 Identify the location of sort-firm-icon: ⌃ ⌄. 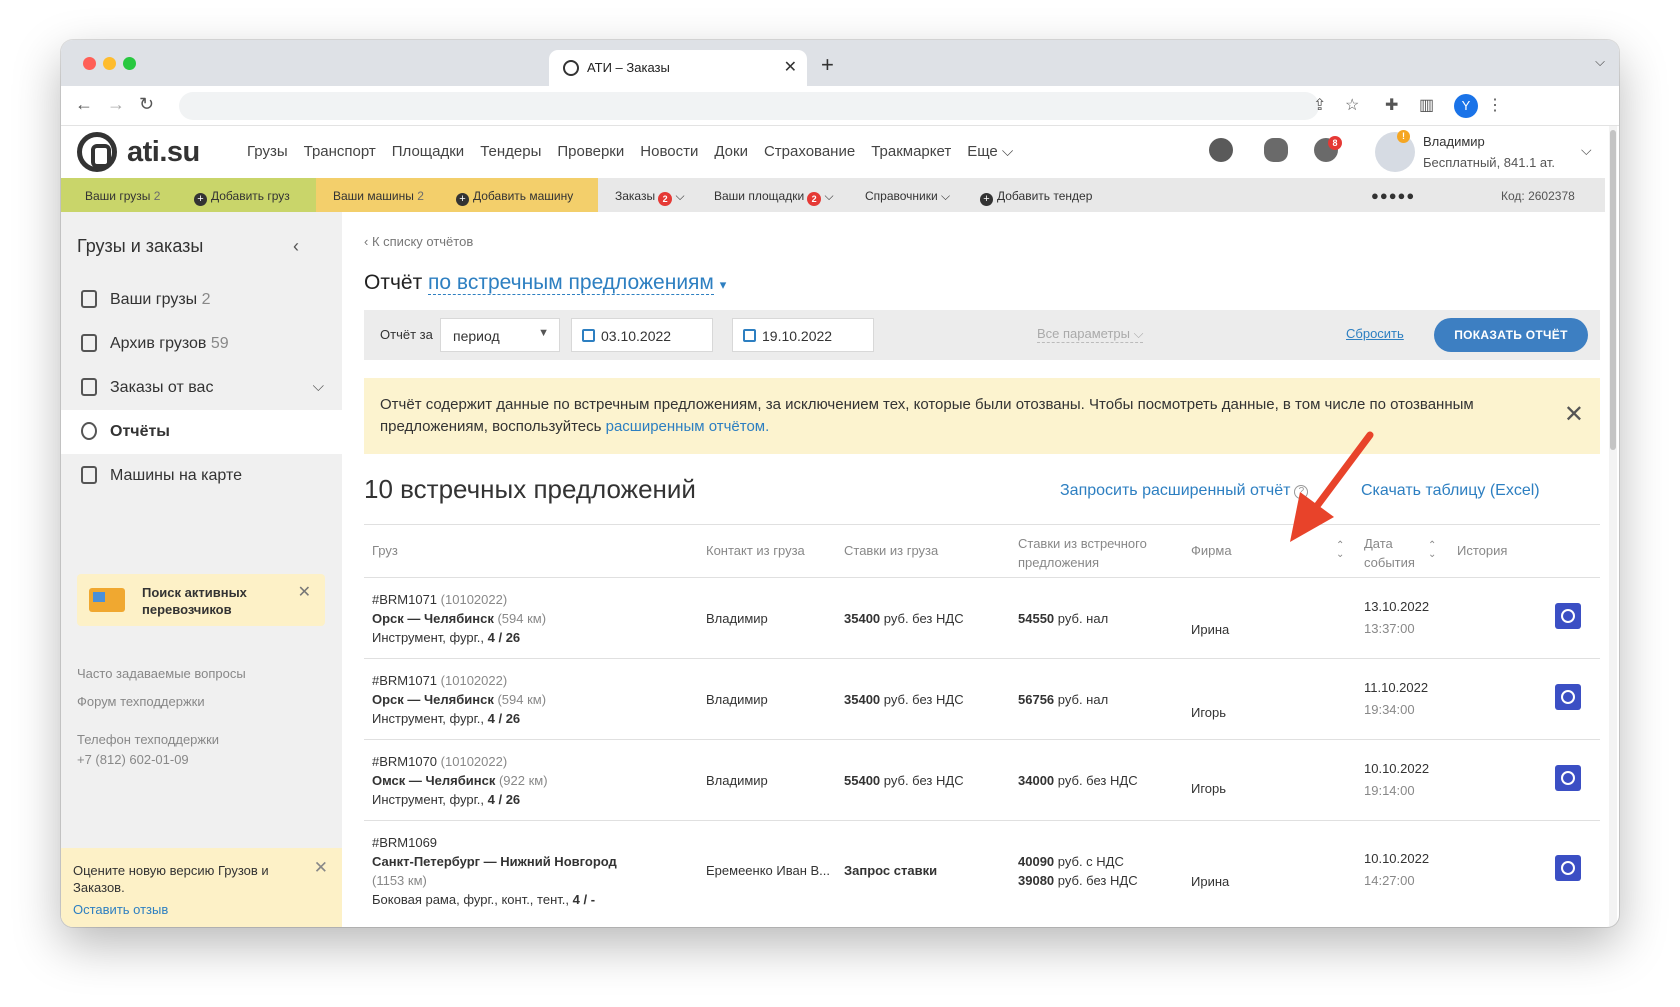
(1340, 550).